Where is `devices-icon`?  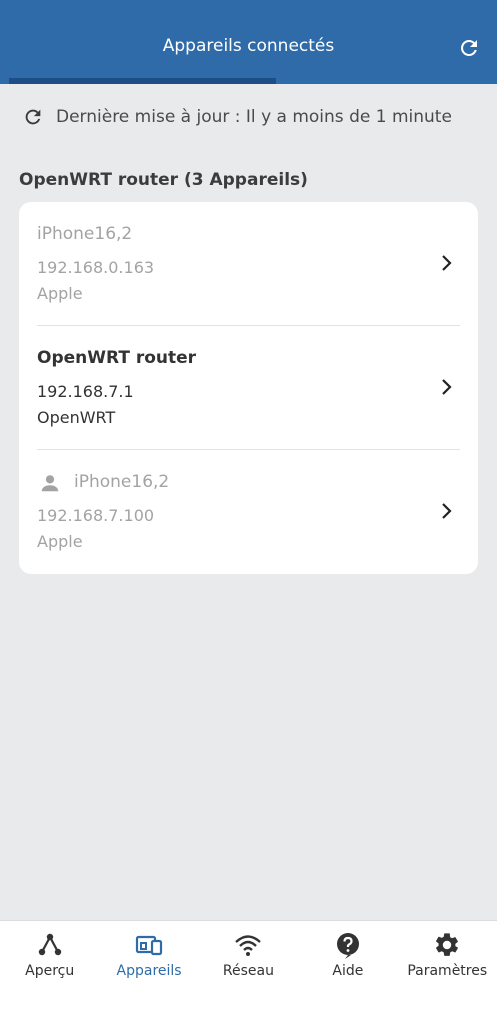
devices-icon is located at coordinates (149, 945).